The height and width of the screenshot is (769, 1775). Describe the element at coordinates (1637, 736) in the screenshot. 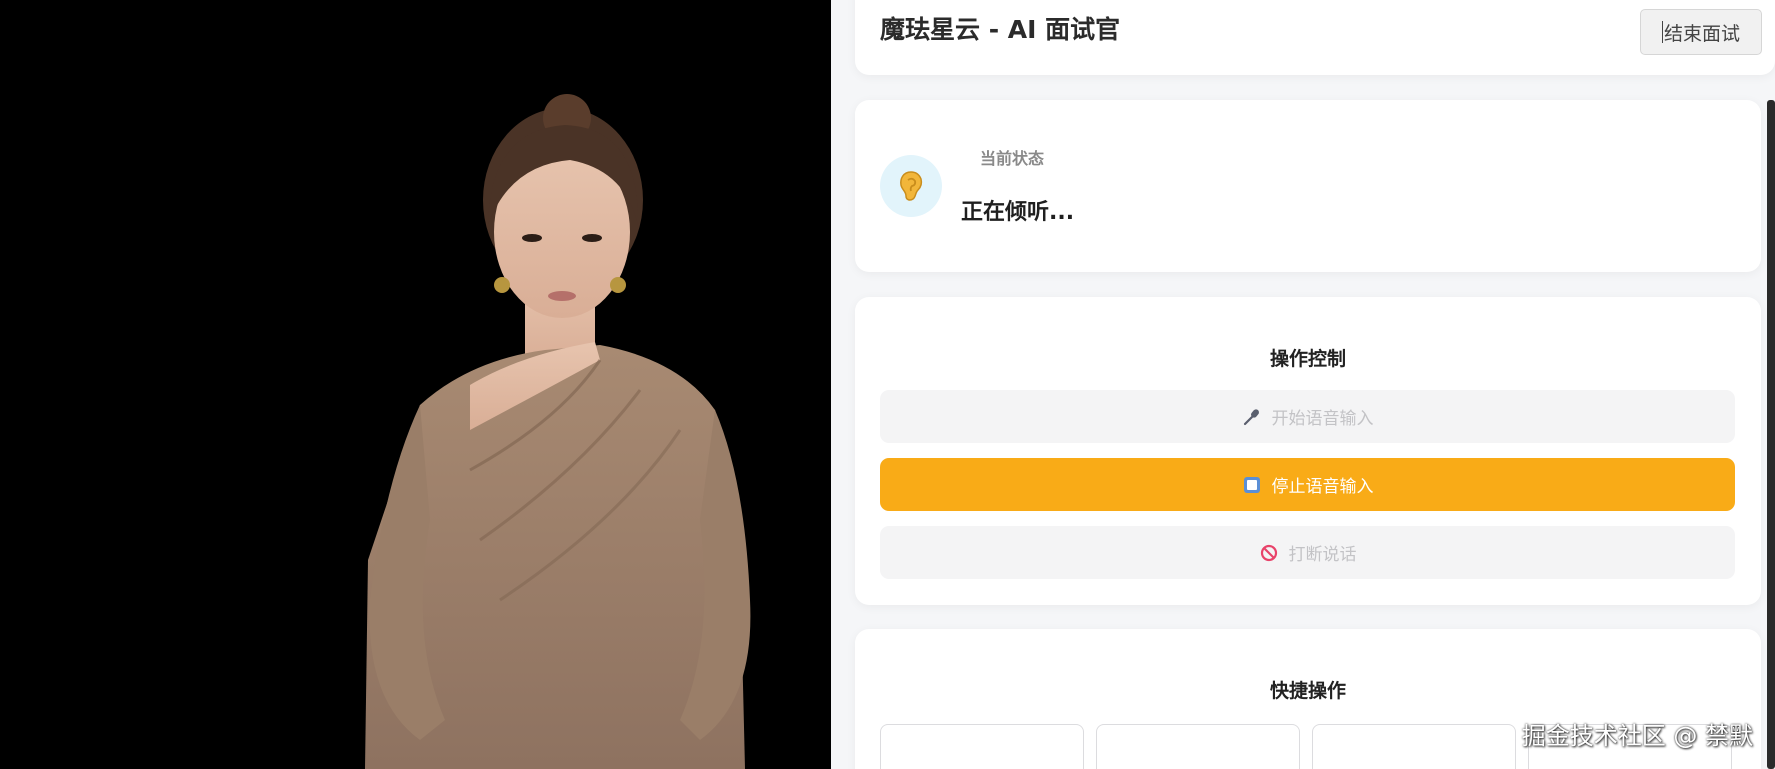

I see `watermark-text: 掘金技术社区 @ 禁默` at that location.